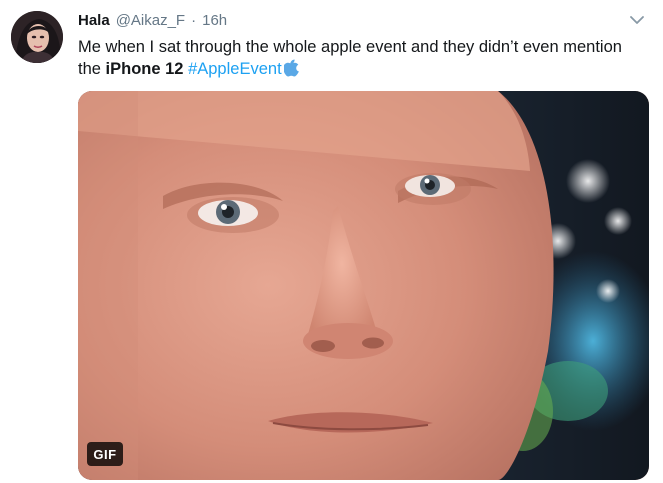  Describe the element at coordinates (37, 37) in the screenshot. I see `avatar` at that location.